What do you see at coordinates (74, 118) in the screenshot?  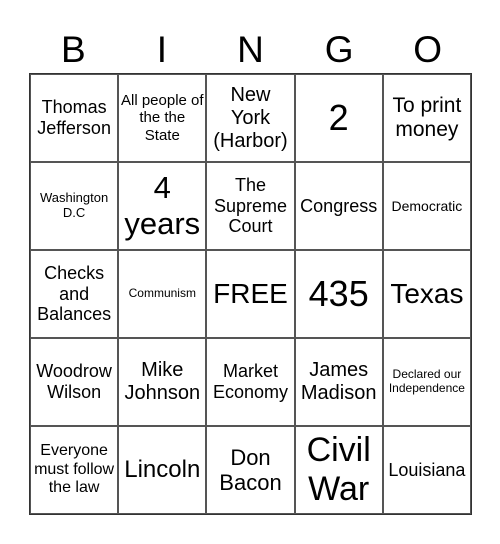 I see `bingo-cell: Thomas Jefferson` at bounding box center [74, 118].